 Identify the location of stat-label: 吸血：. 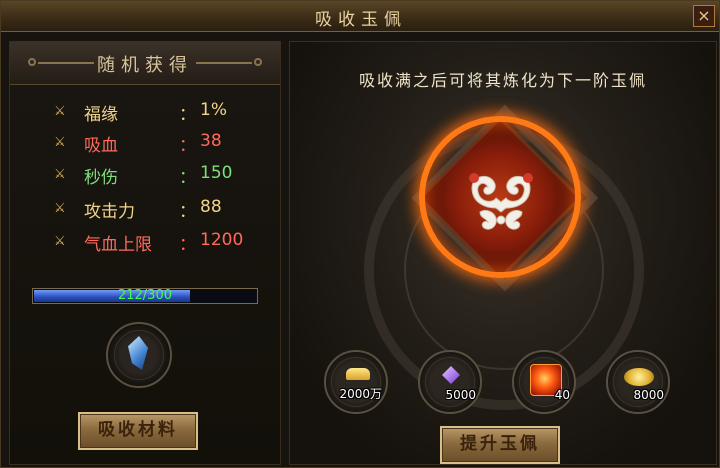
(140, 146).